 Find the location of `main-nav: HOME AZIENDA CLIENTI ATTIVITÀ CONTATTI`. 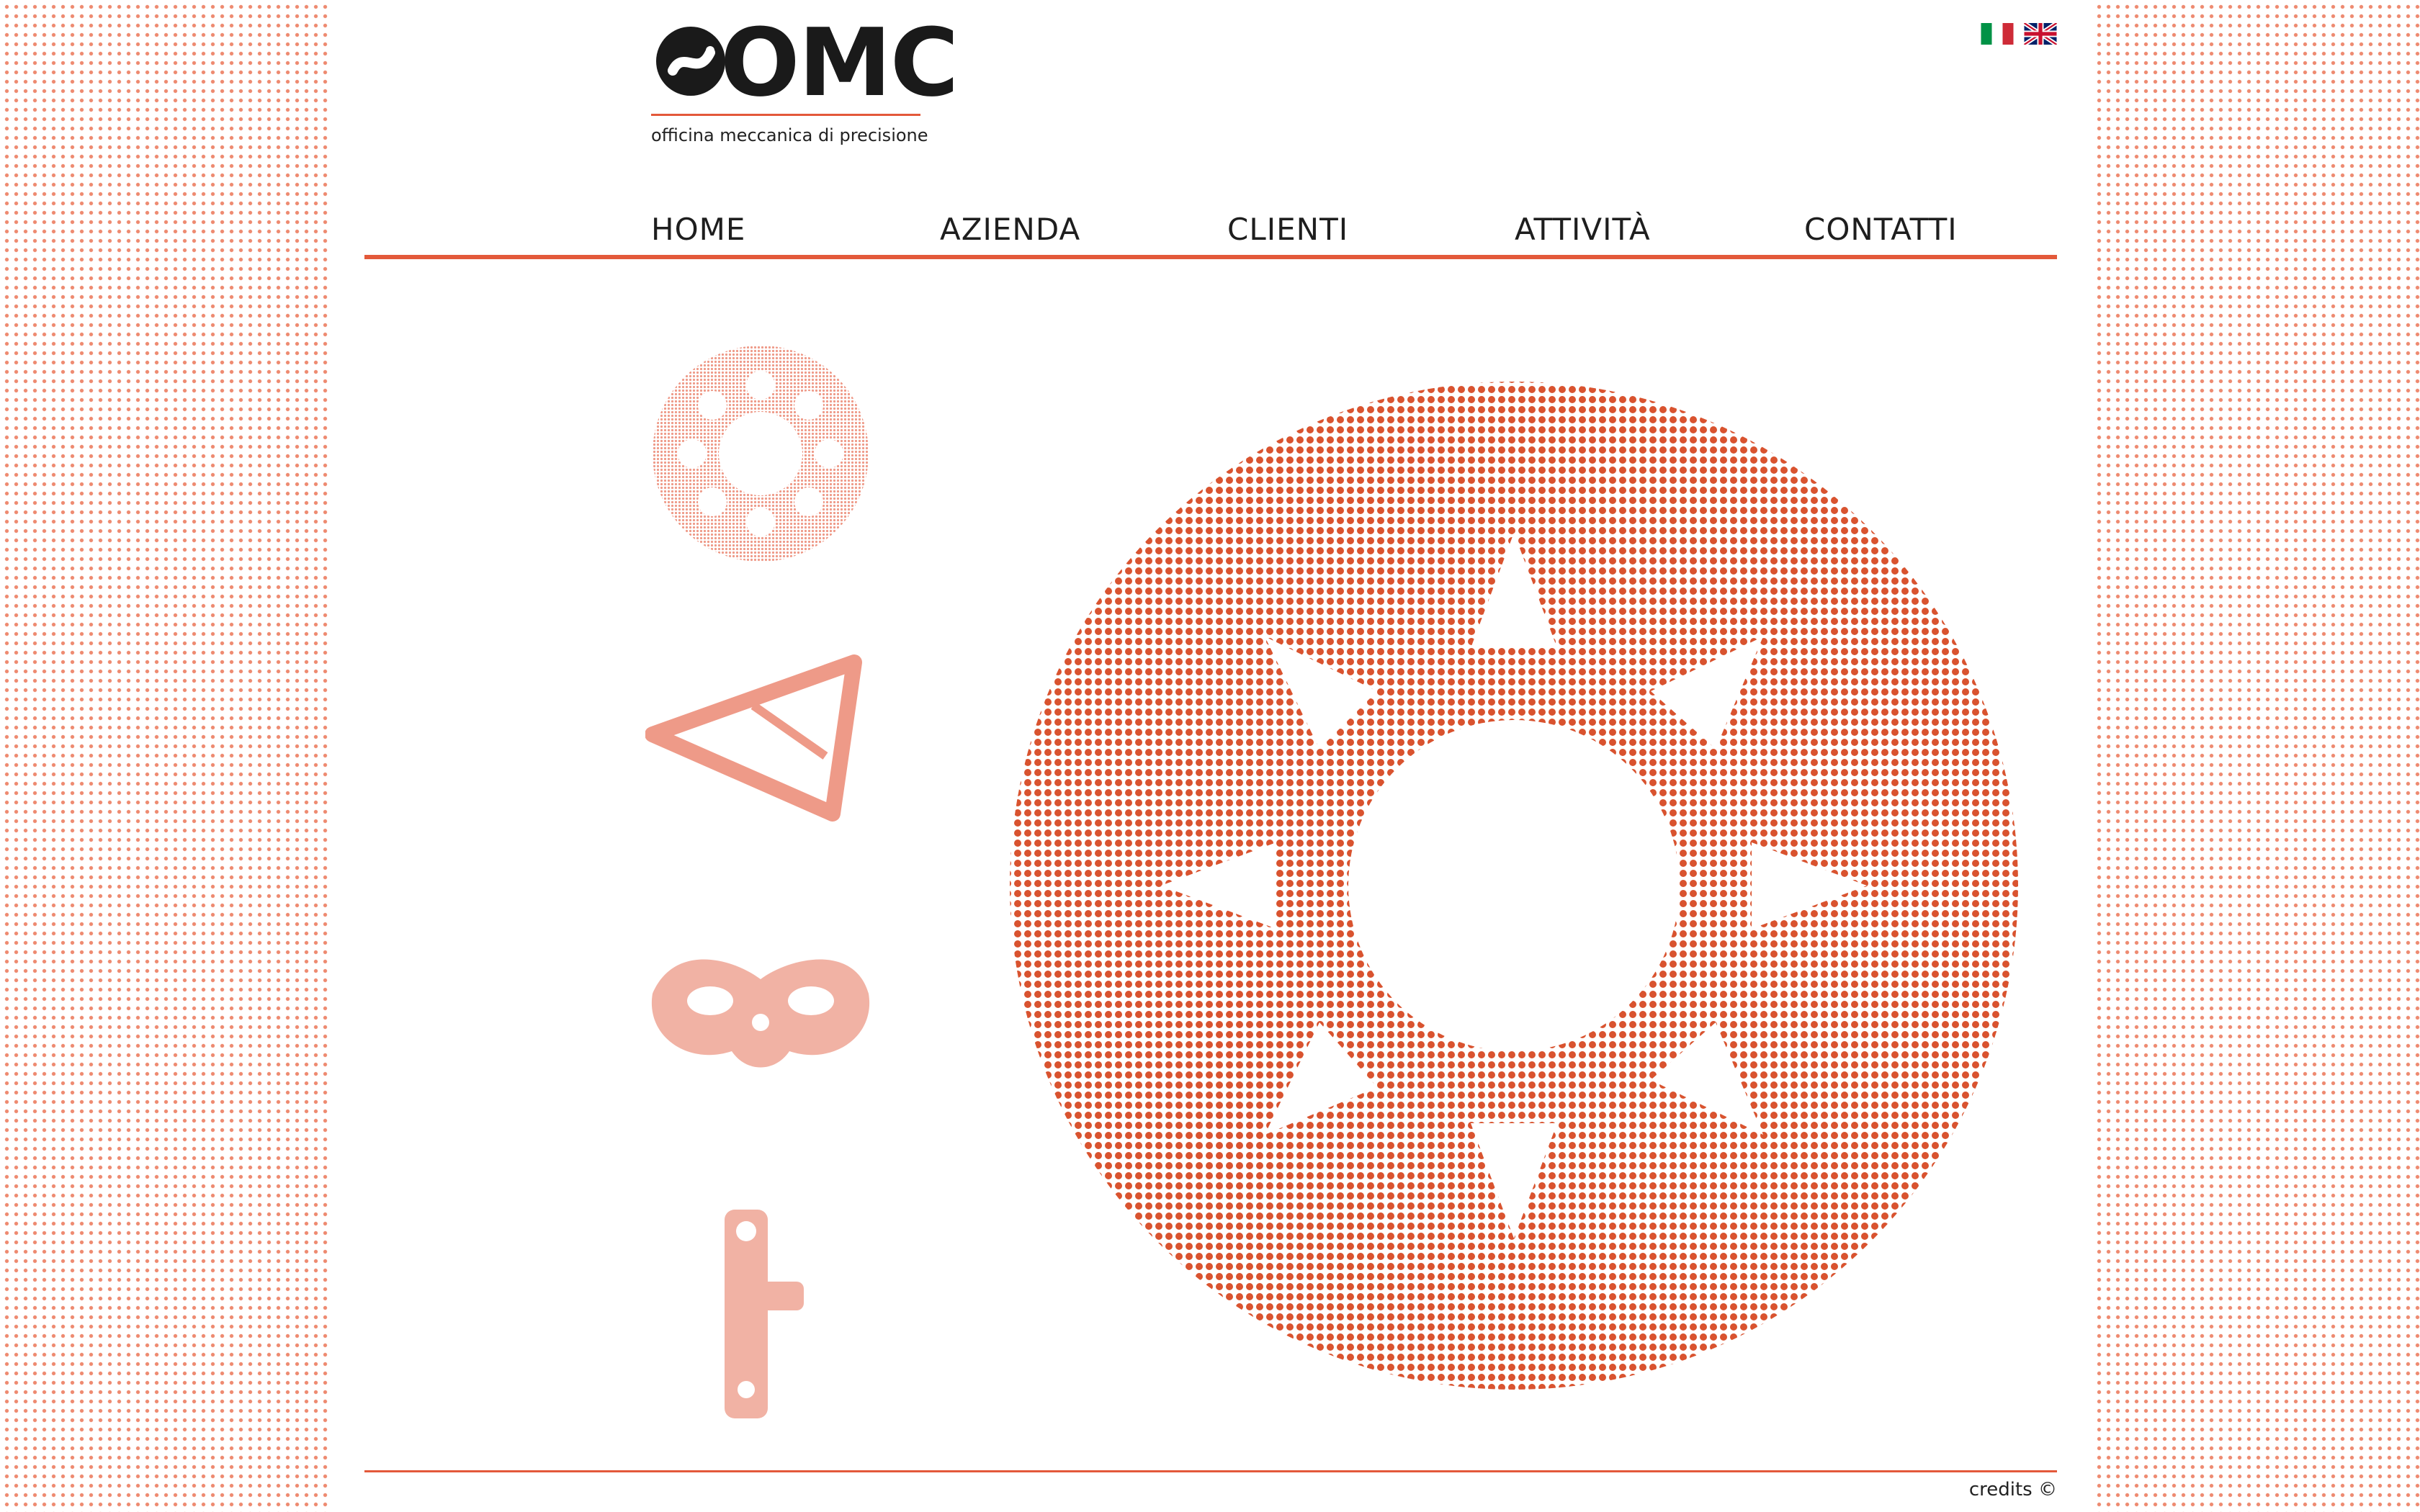

main-nav: HOME AZIENDA CLIENTI ATTIVITÀ CONTATTI is located at coordinates (1210, 232).